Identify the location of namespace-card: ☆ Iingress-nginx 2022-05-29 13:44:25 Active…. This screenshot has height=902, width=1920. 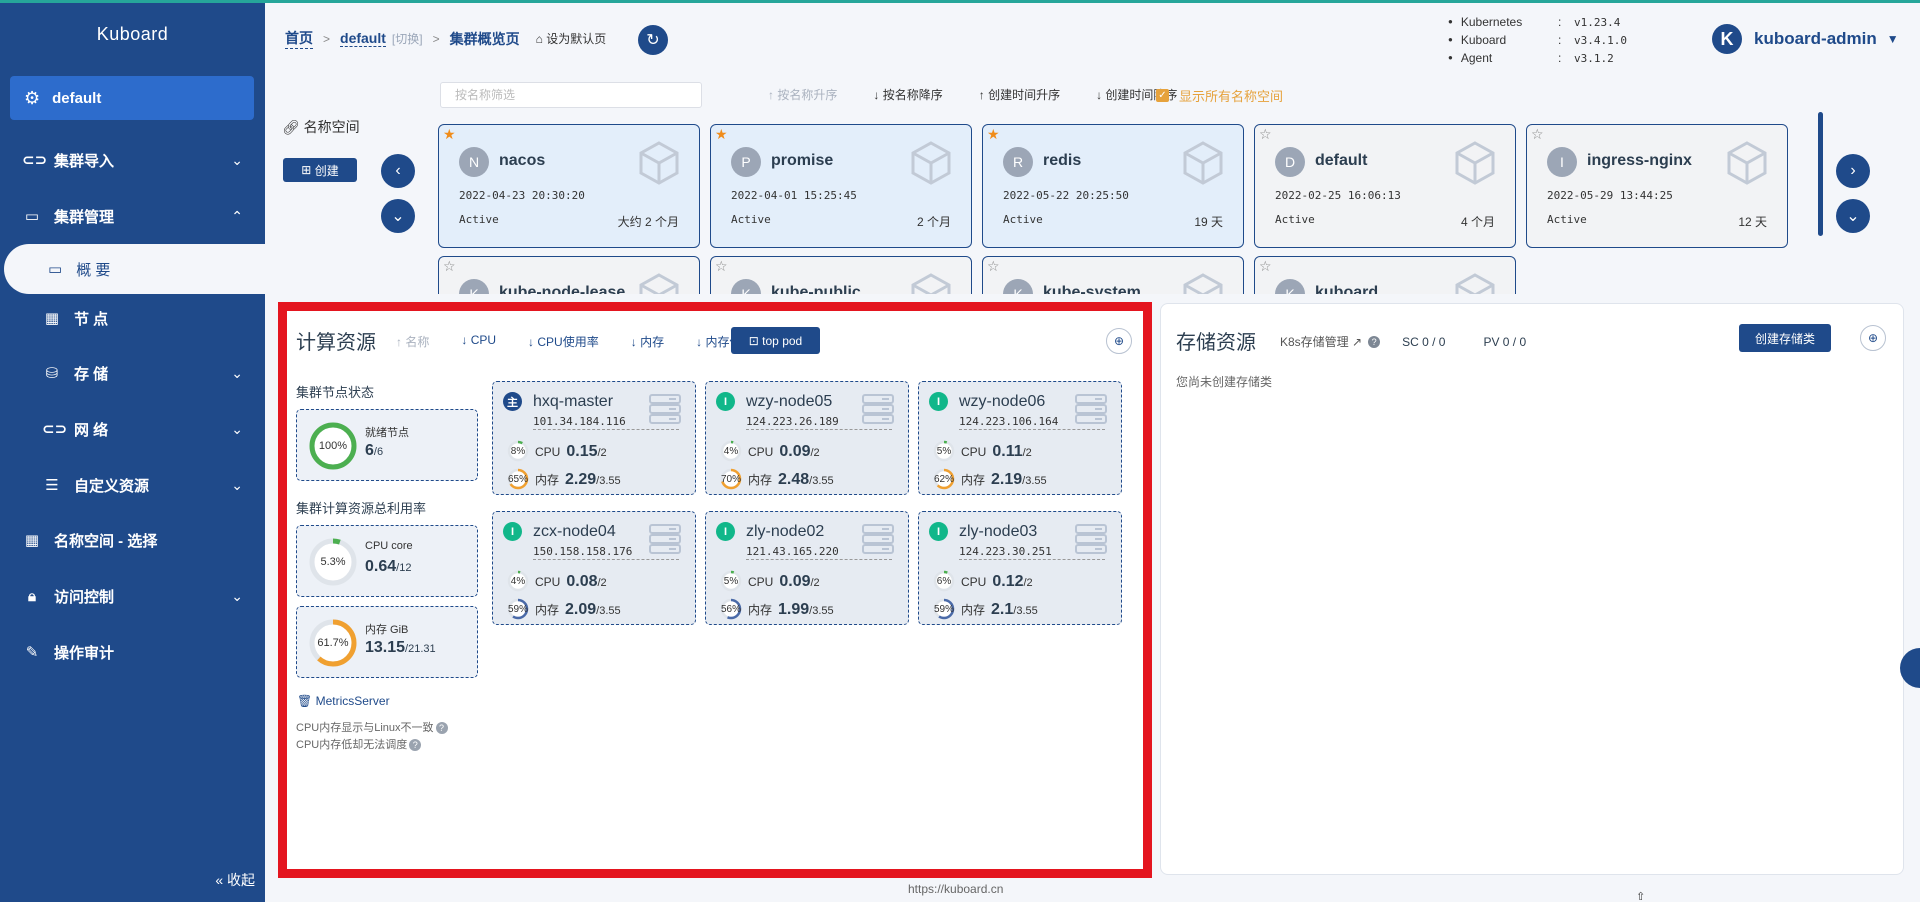
(1657, 186).